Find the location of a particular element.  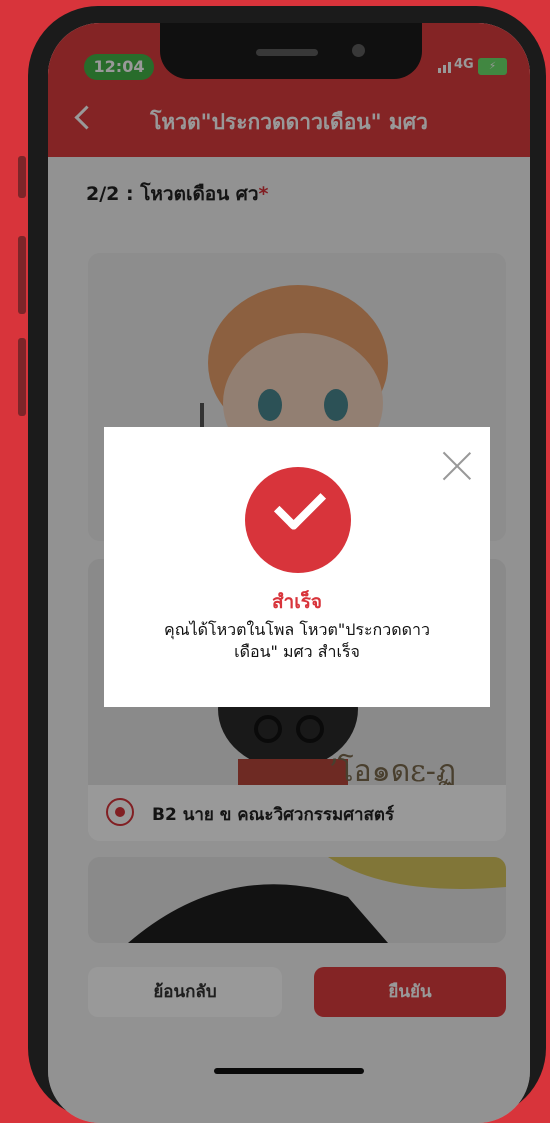

success-title: สำเร็จ is located at coordinates (297, 602).